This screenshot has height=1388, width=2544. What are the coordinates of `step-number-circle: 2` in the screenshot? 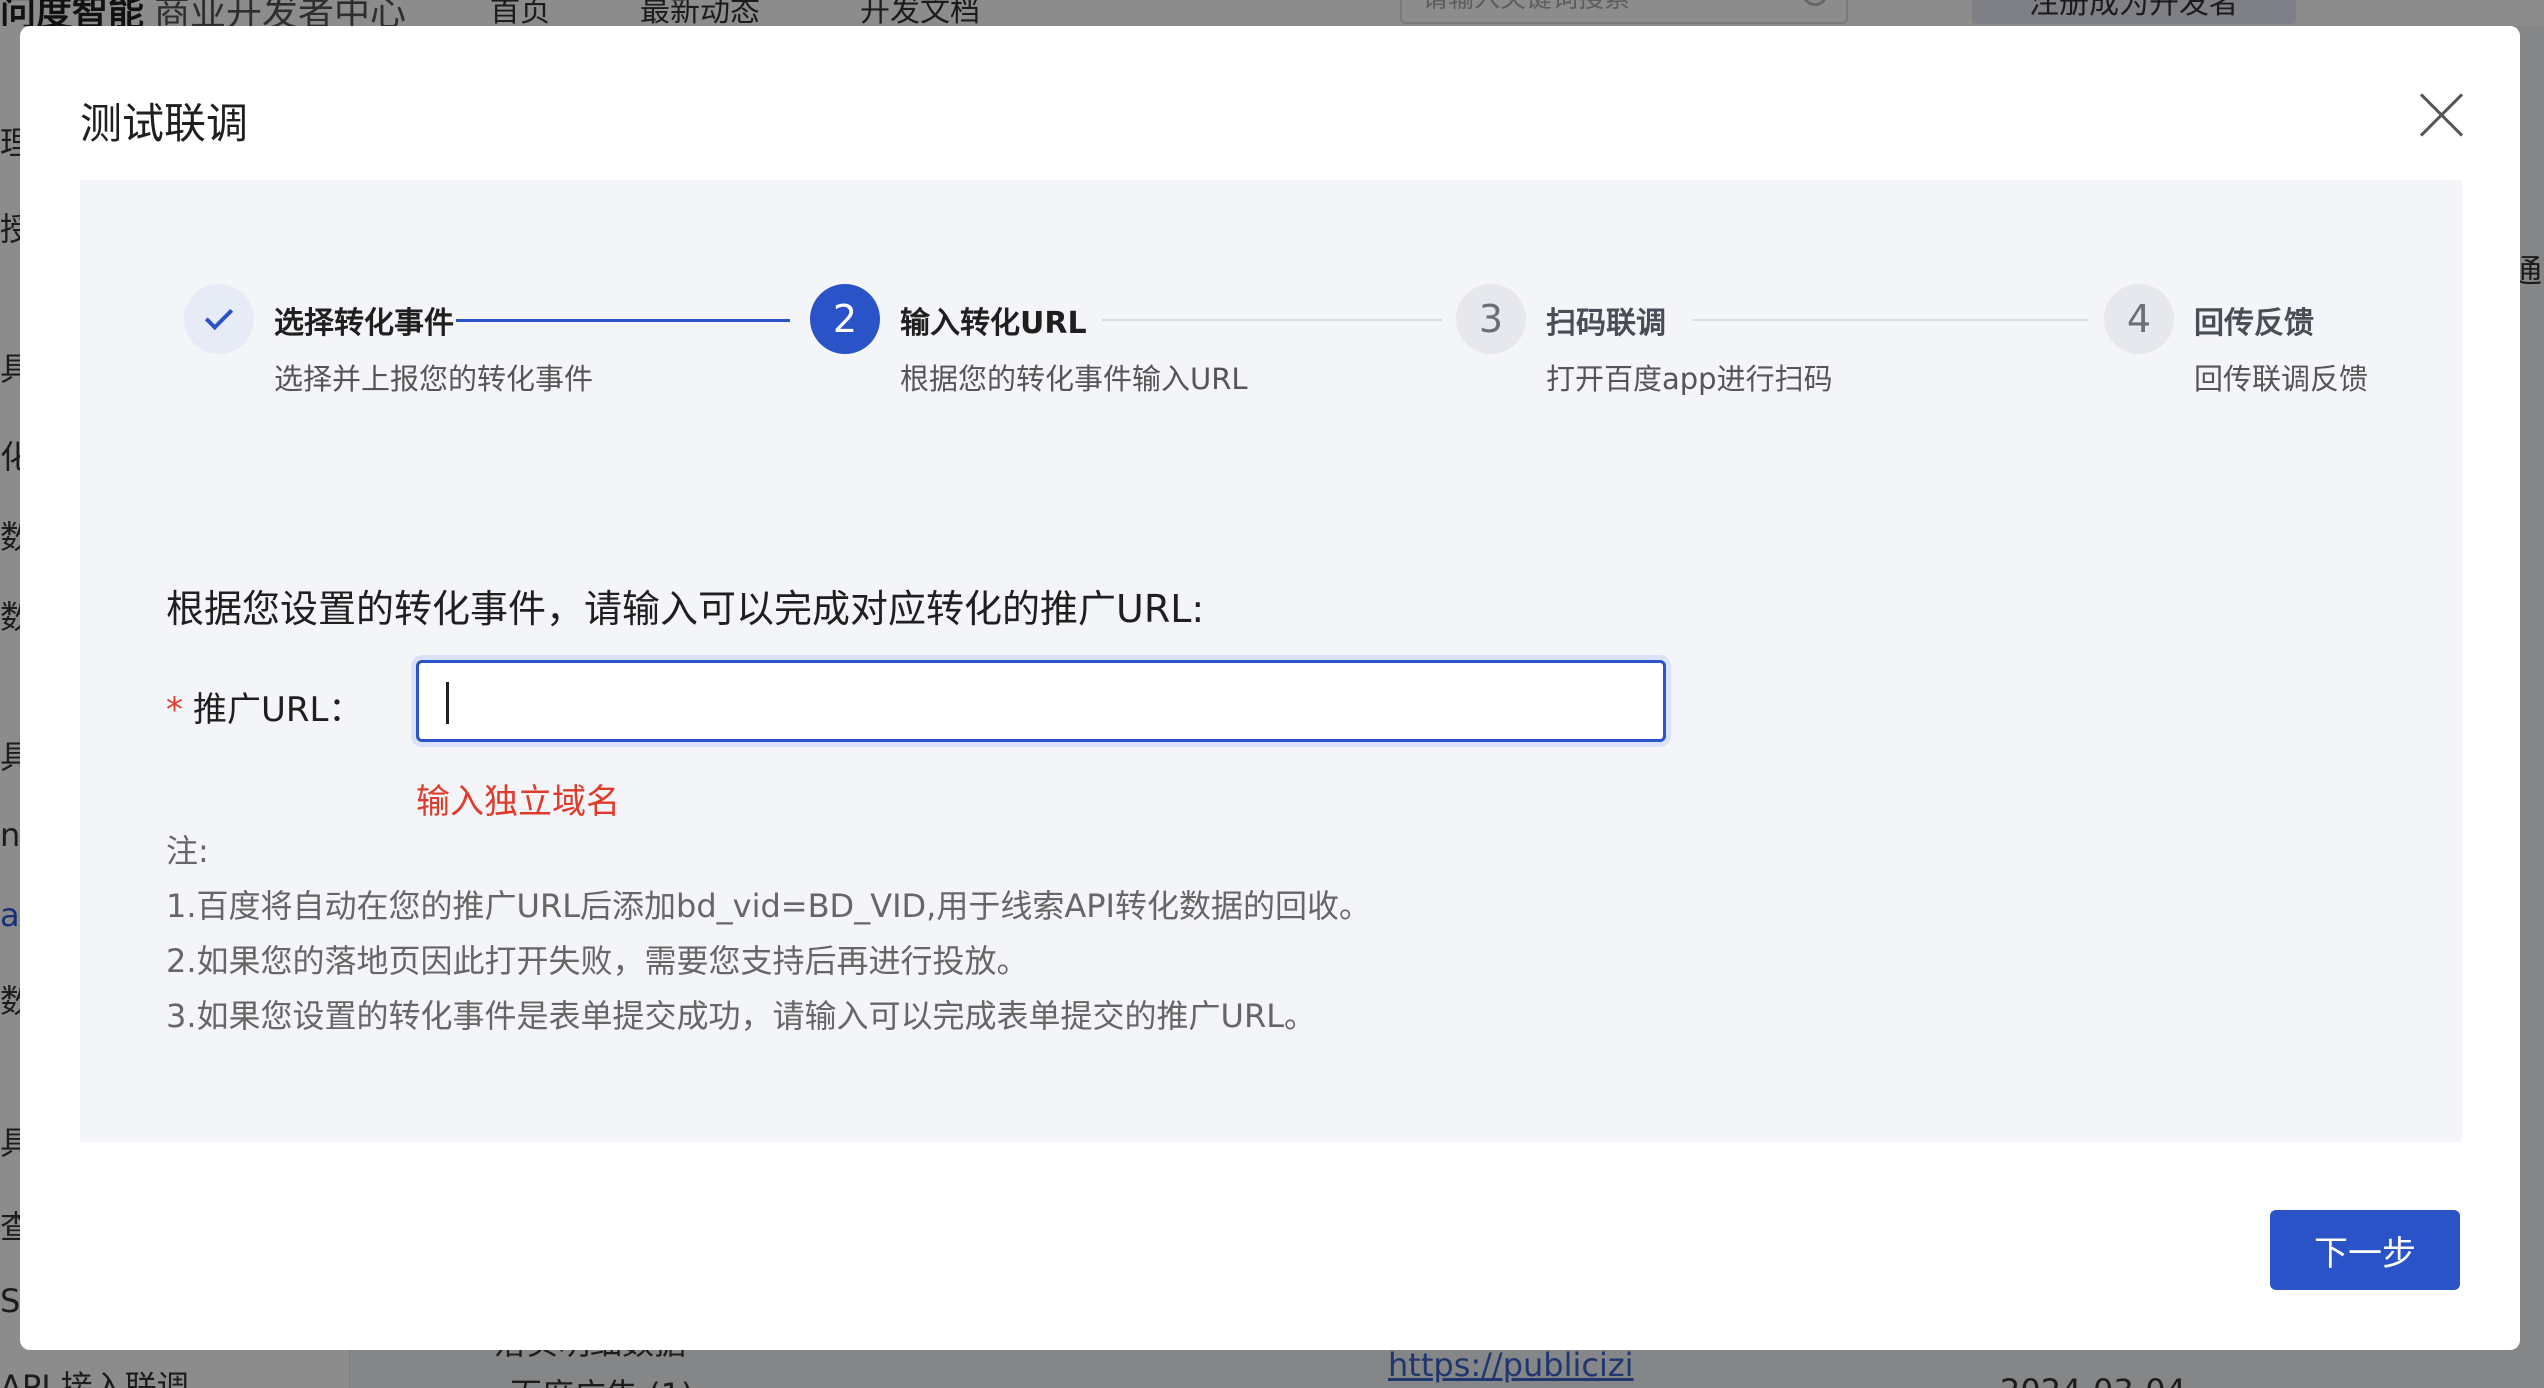 It's located at (845, 319).